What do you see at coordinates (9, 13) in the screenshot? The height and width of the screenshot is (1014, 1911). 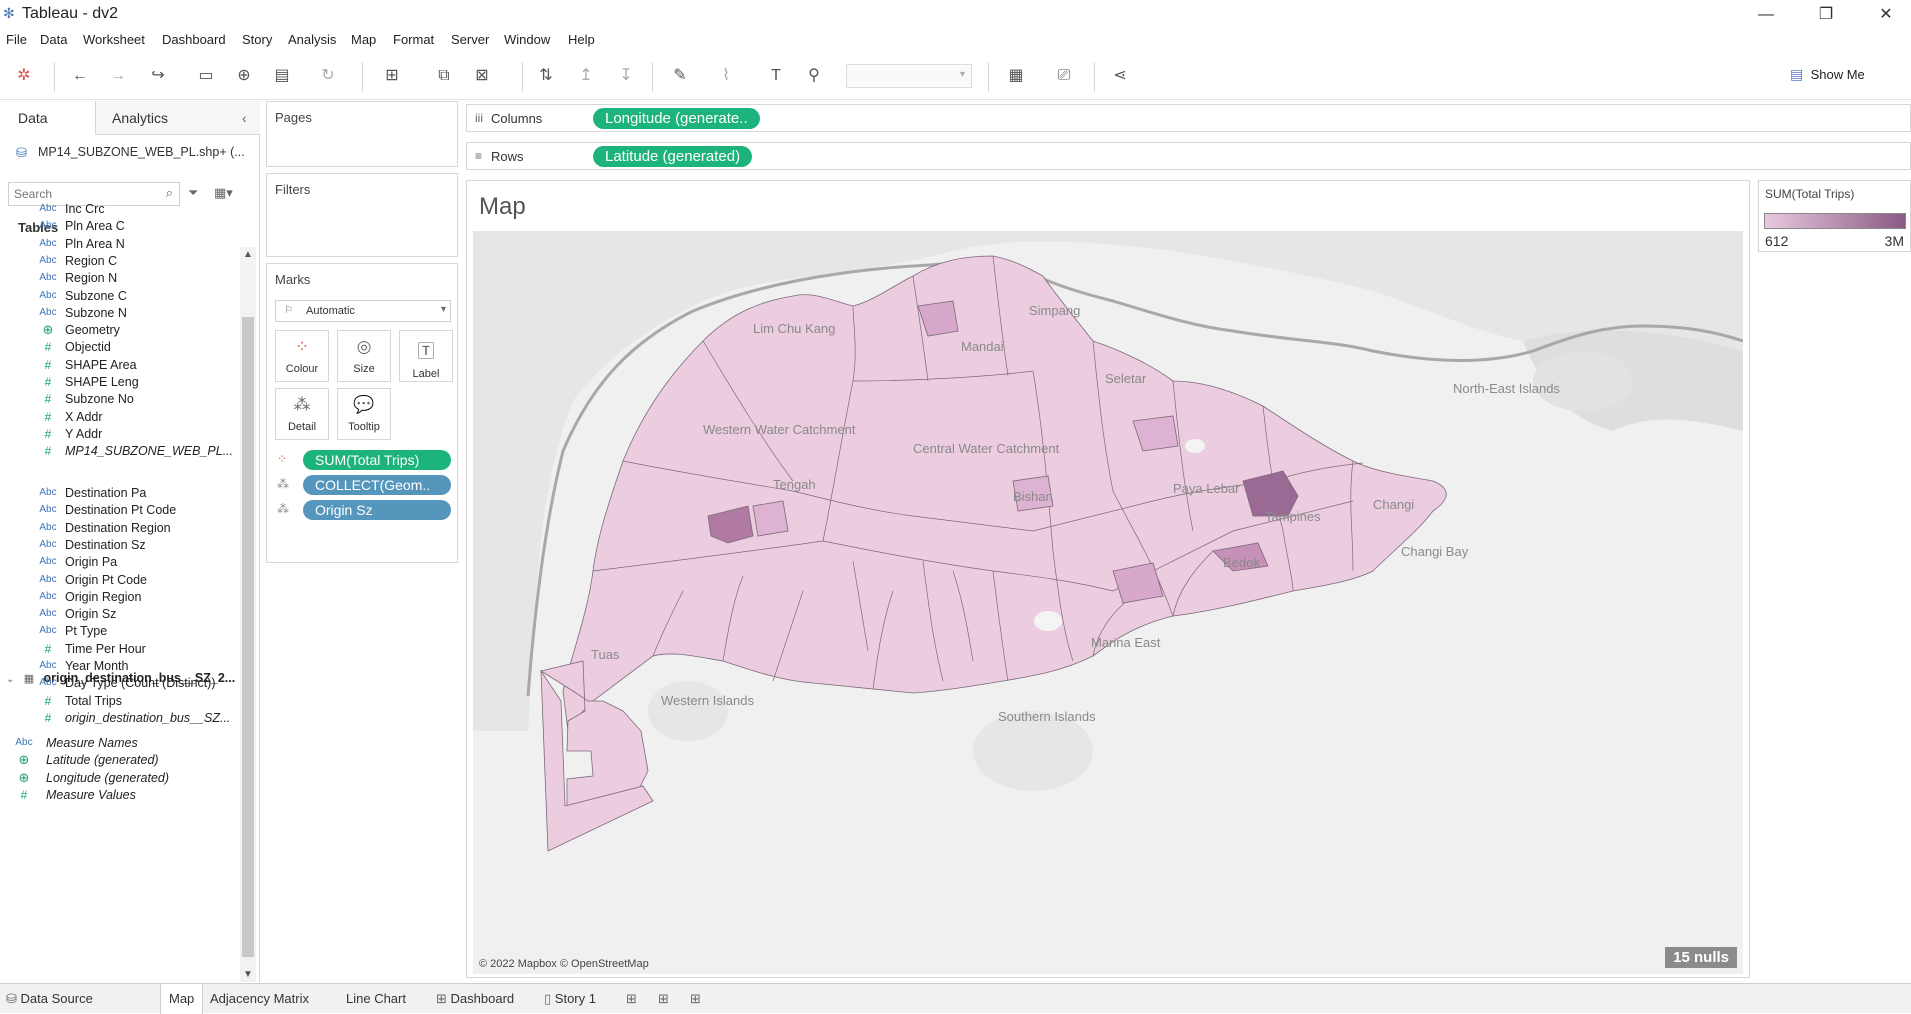 I see `tableau-logo-icon: ✻` at bounding box center [9, 13].